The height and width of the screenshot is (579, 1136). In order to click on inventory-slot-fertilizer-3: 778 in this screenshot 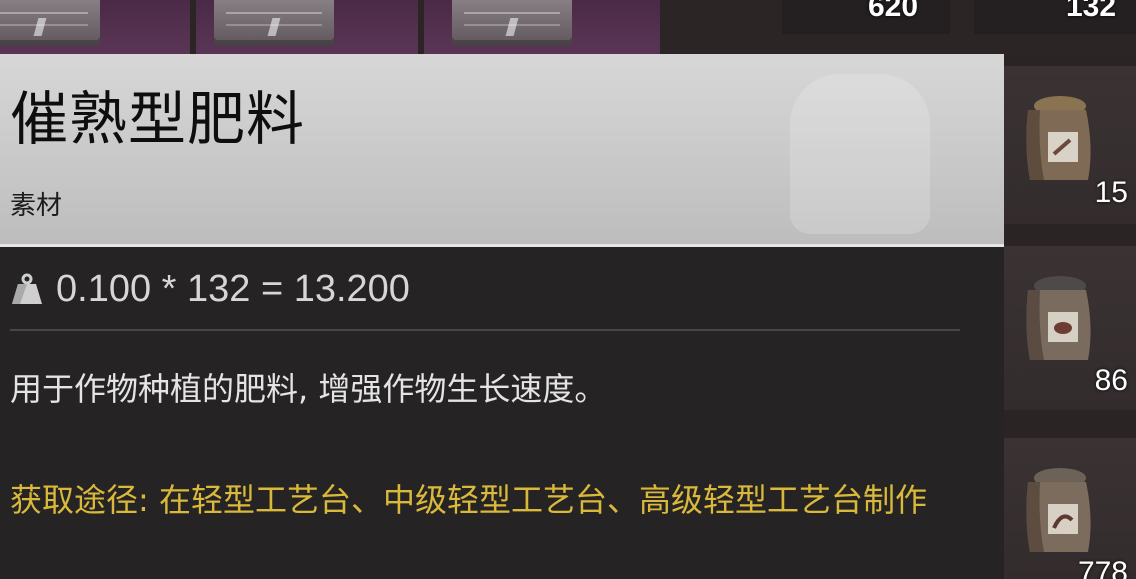, I will do `click(1070, 508)`.